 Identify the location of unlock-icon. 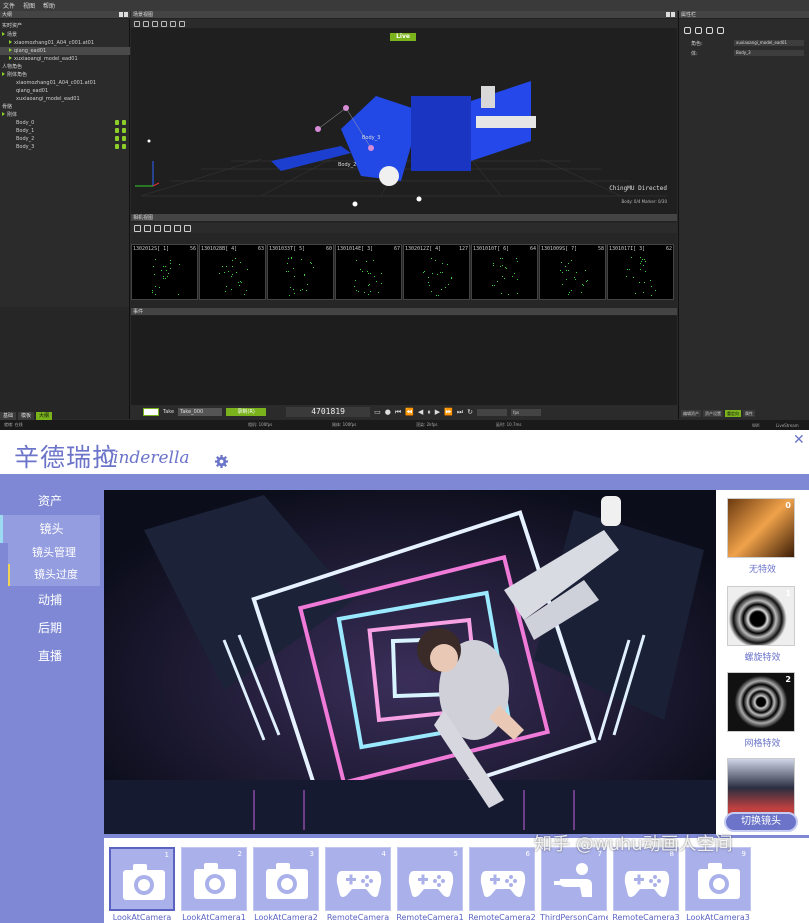
(698, 30).